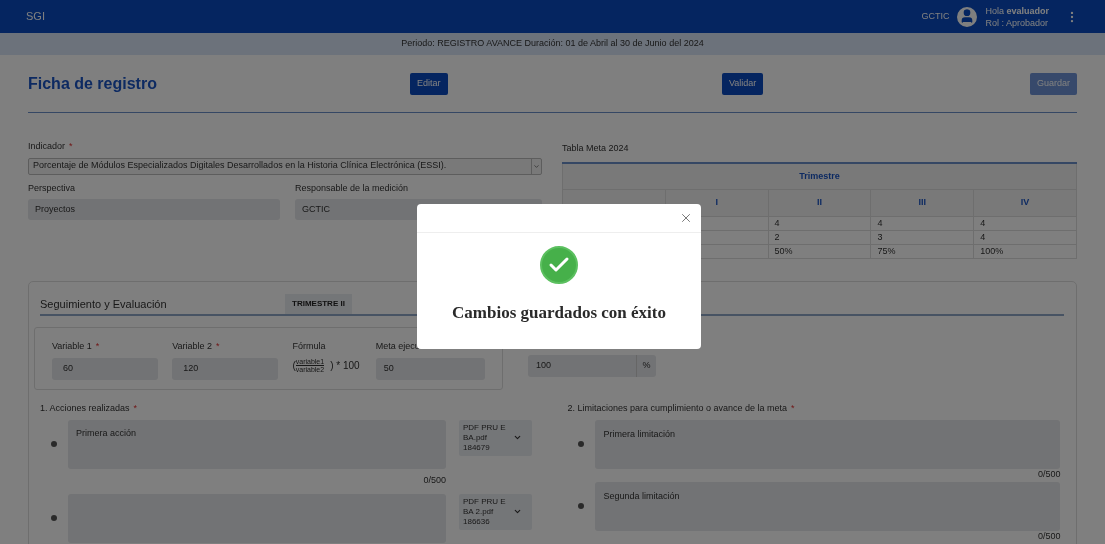  What do you see at coordinates (35, 17) in the screenshot?
I see `app-name: SGI` at bounding box center [35, 17].